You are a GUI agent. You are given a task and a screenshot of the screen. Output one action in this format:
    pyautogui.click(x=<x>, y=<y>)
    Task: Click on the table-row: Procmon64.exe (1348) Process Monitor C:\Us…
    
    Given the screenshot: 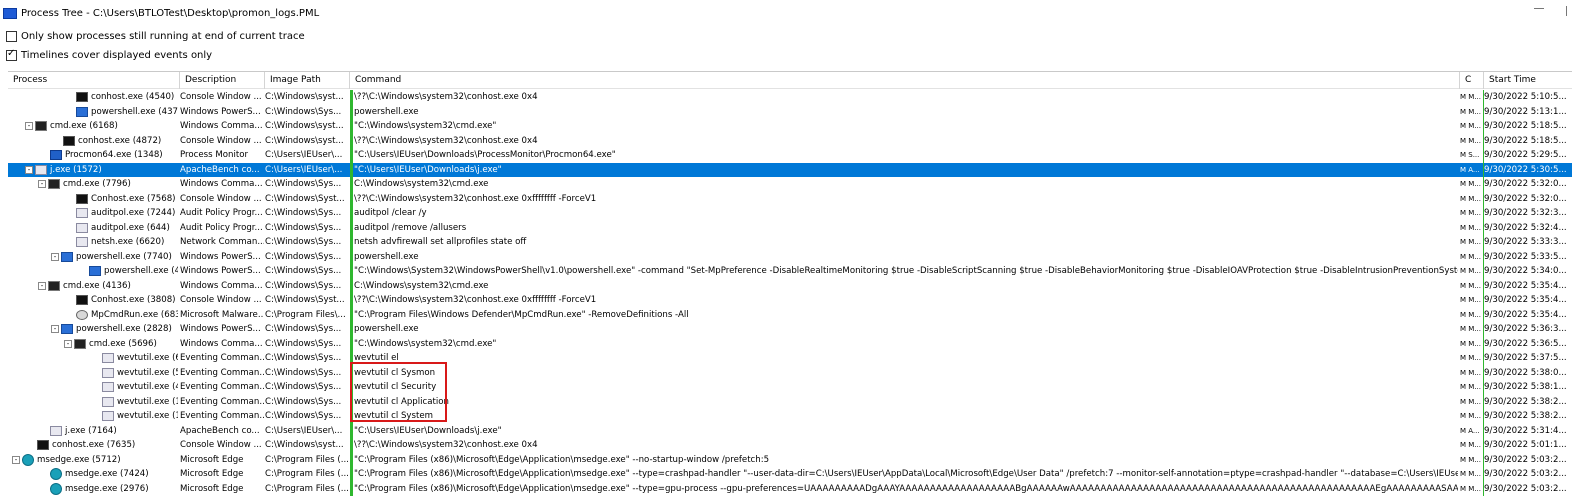 What is the action you would take?
    pyautogui.click(x=790, y=155)
    